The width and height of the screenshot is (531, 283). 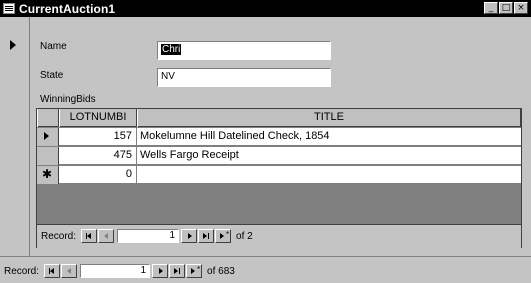 I want to click on lotnumber-cell: 157, so click(x=98, y=136).